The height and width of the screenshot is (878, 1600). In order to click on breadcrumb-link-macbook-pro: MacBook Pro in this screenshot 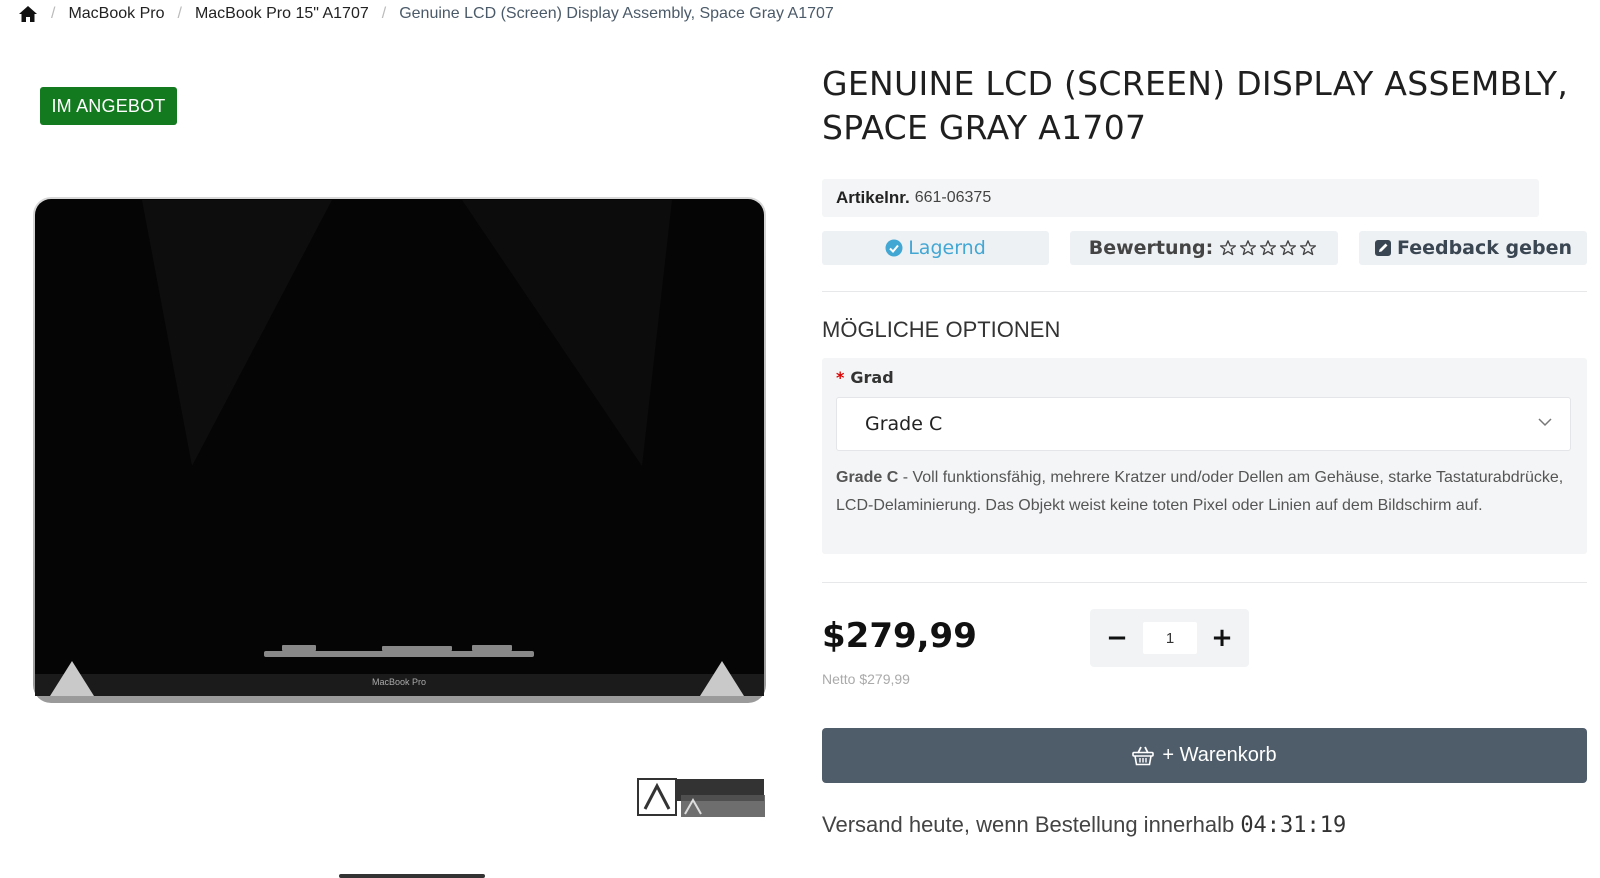, I will do `click(116, 14)`.